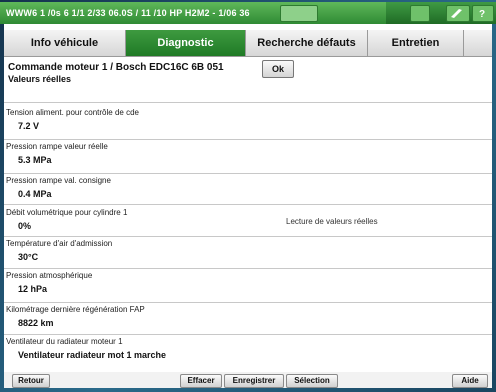 This screenshot has width=496, height=392. What do you see at coordinates (92, 355) in the screenshot?
I see `value-reading: Ventilateur radiateur mot 1 marche` at bounding box center [92, 355].